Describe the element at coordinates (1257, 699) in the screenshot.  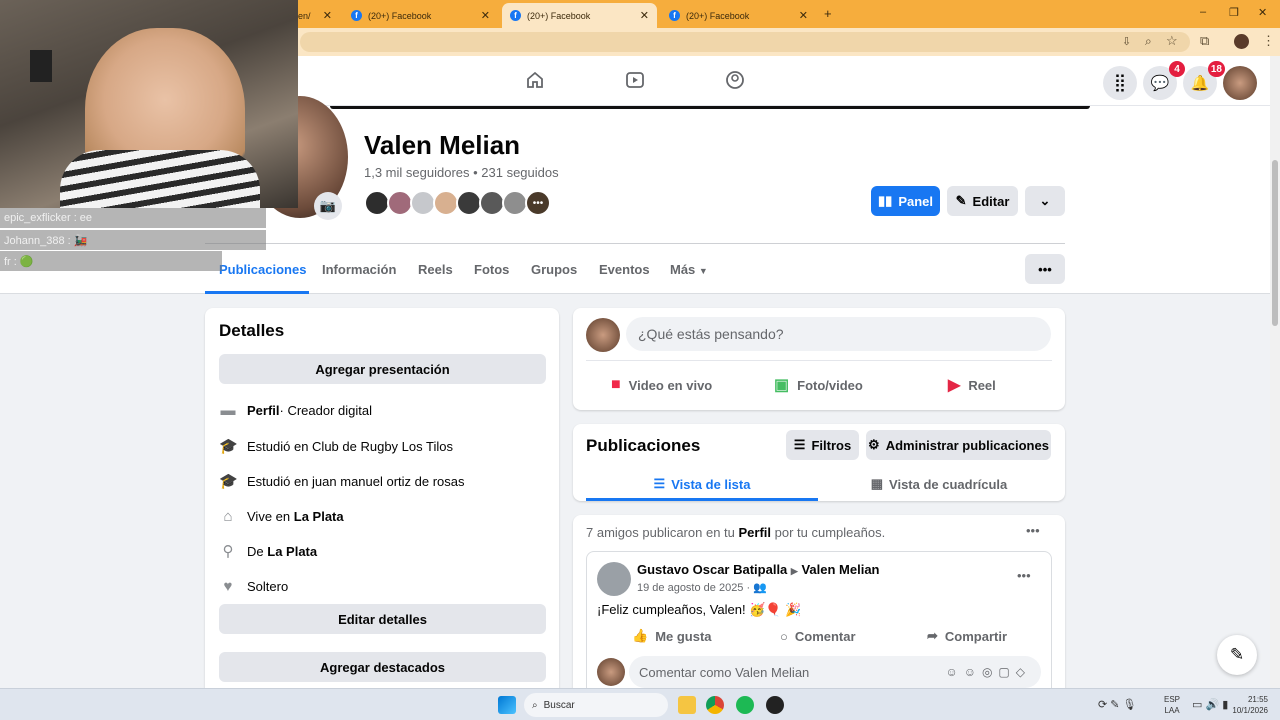
I see `clock-time: 21:55` at that location.